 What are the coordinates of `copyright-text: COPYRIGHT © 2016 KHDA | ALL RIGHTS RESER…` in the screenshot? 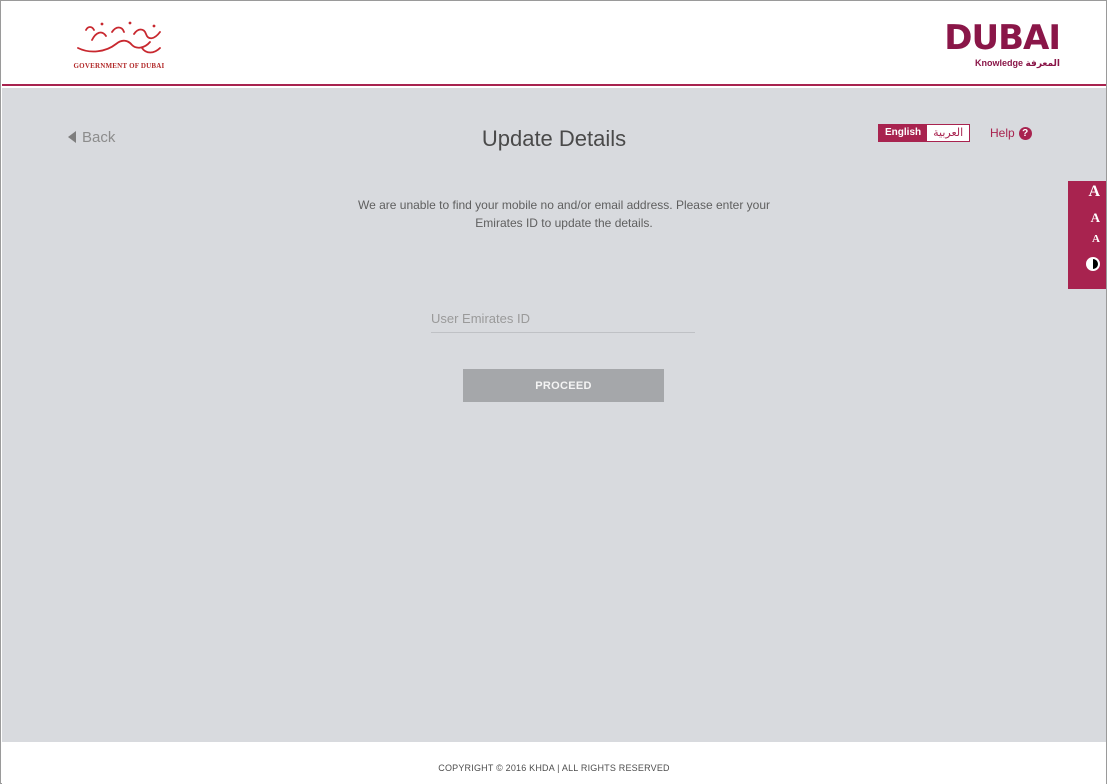 It's located at (554, 768).